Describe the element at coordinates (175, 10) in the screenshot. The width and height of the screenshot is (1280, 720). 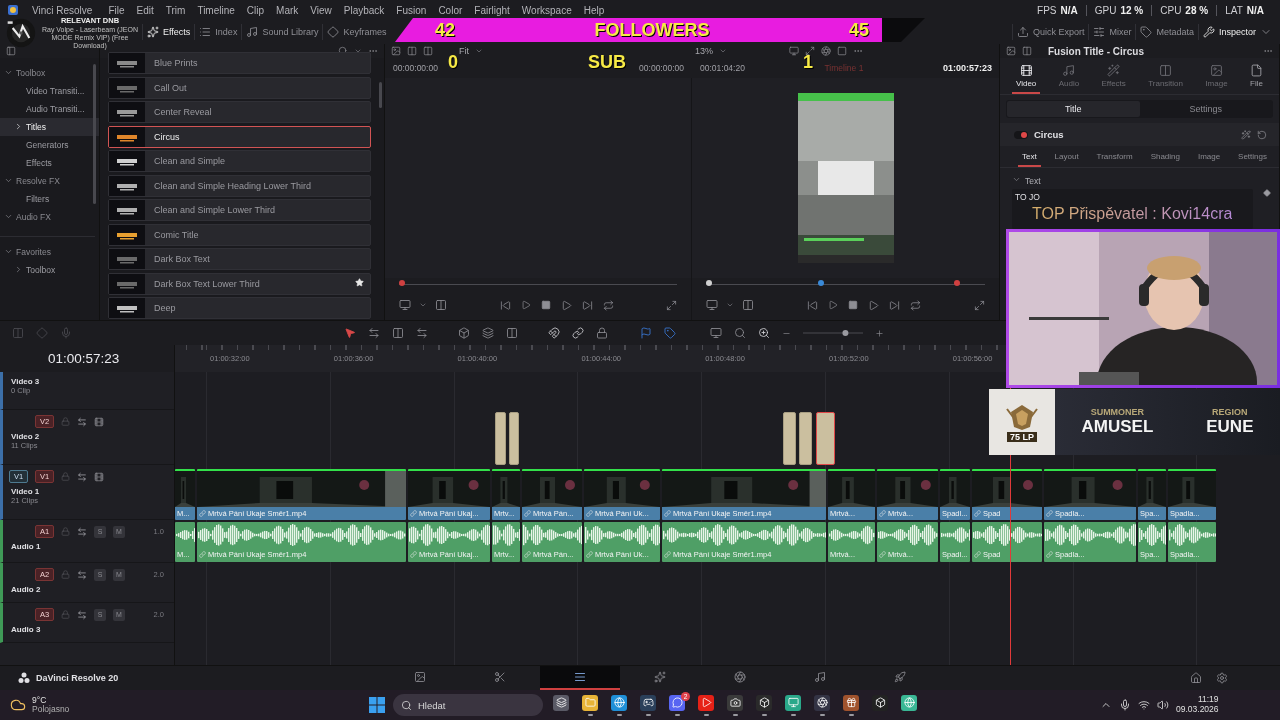
I see `menu-item: Trim` at that location.